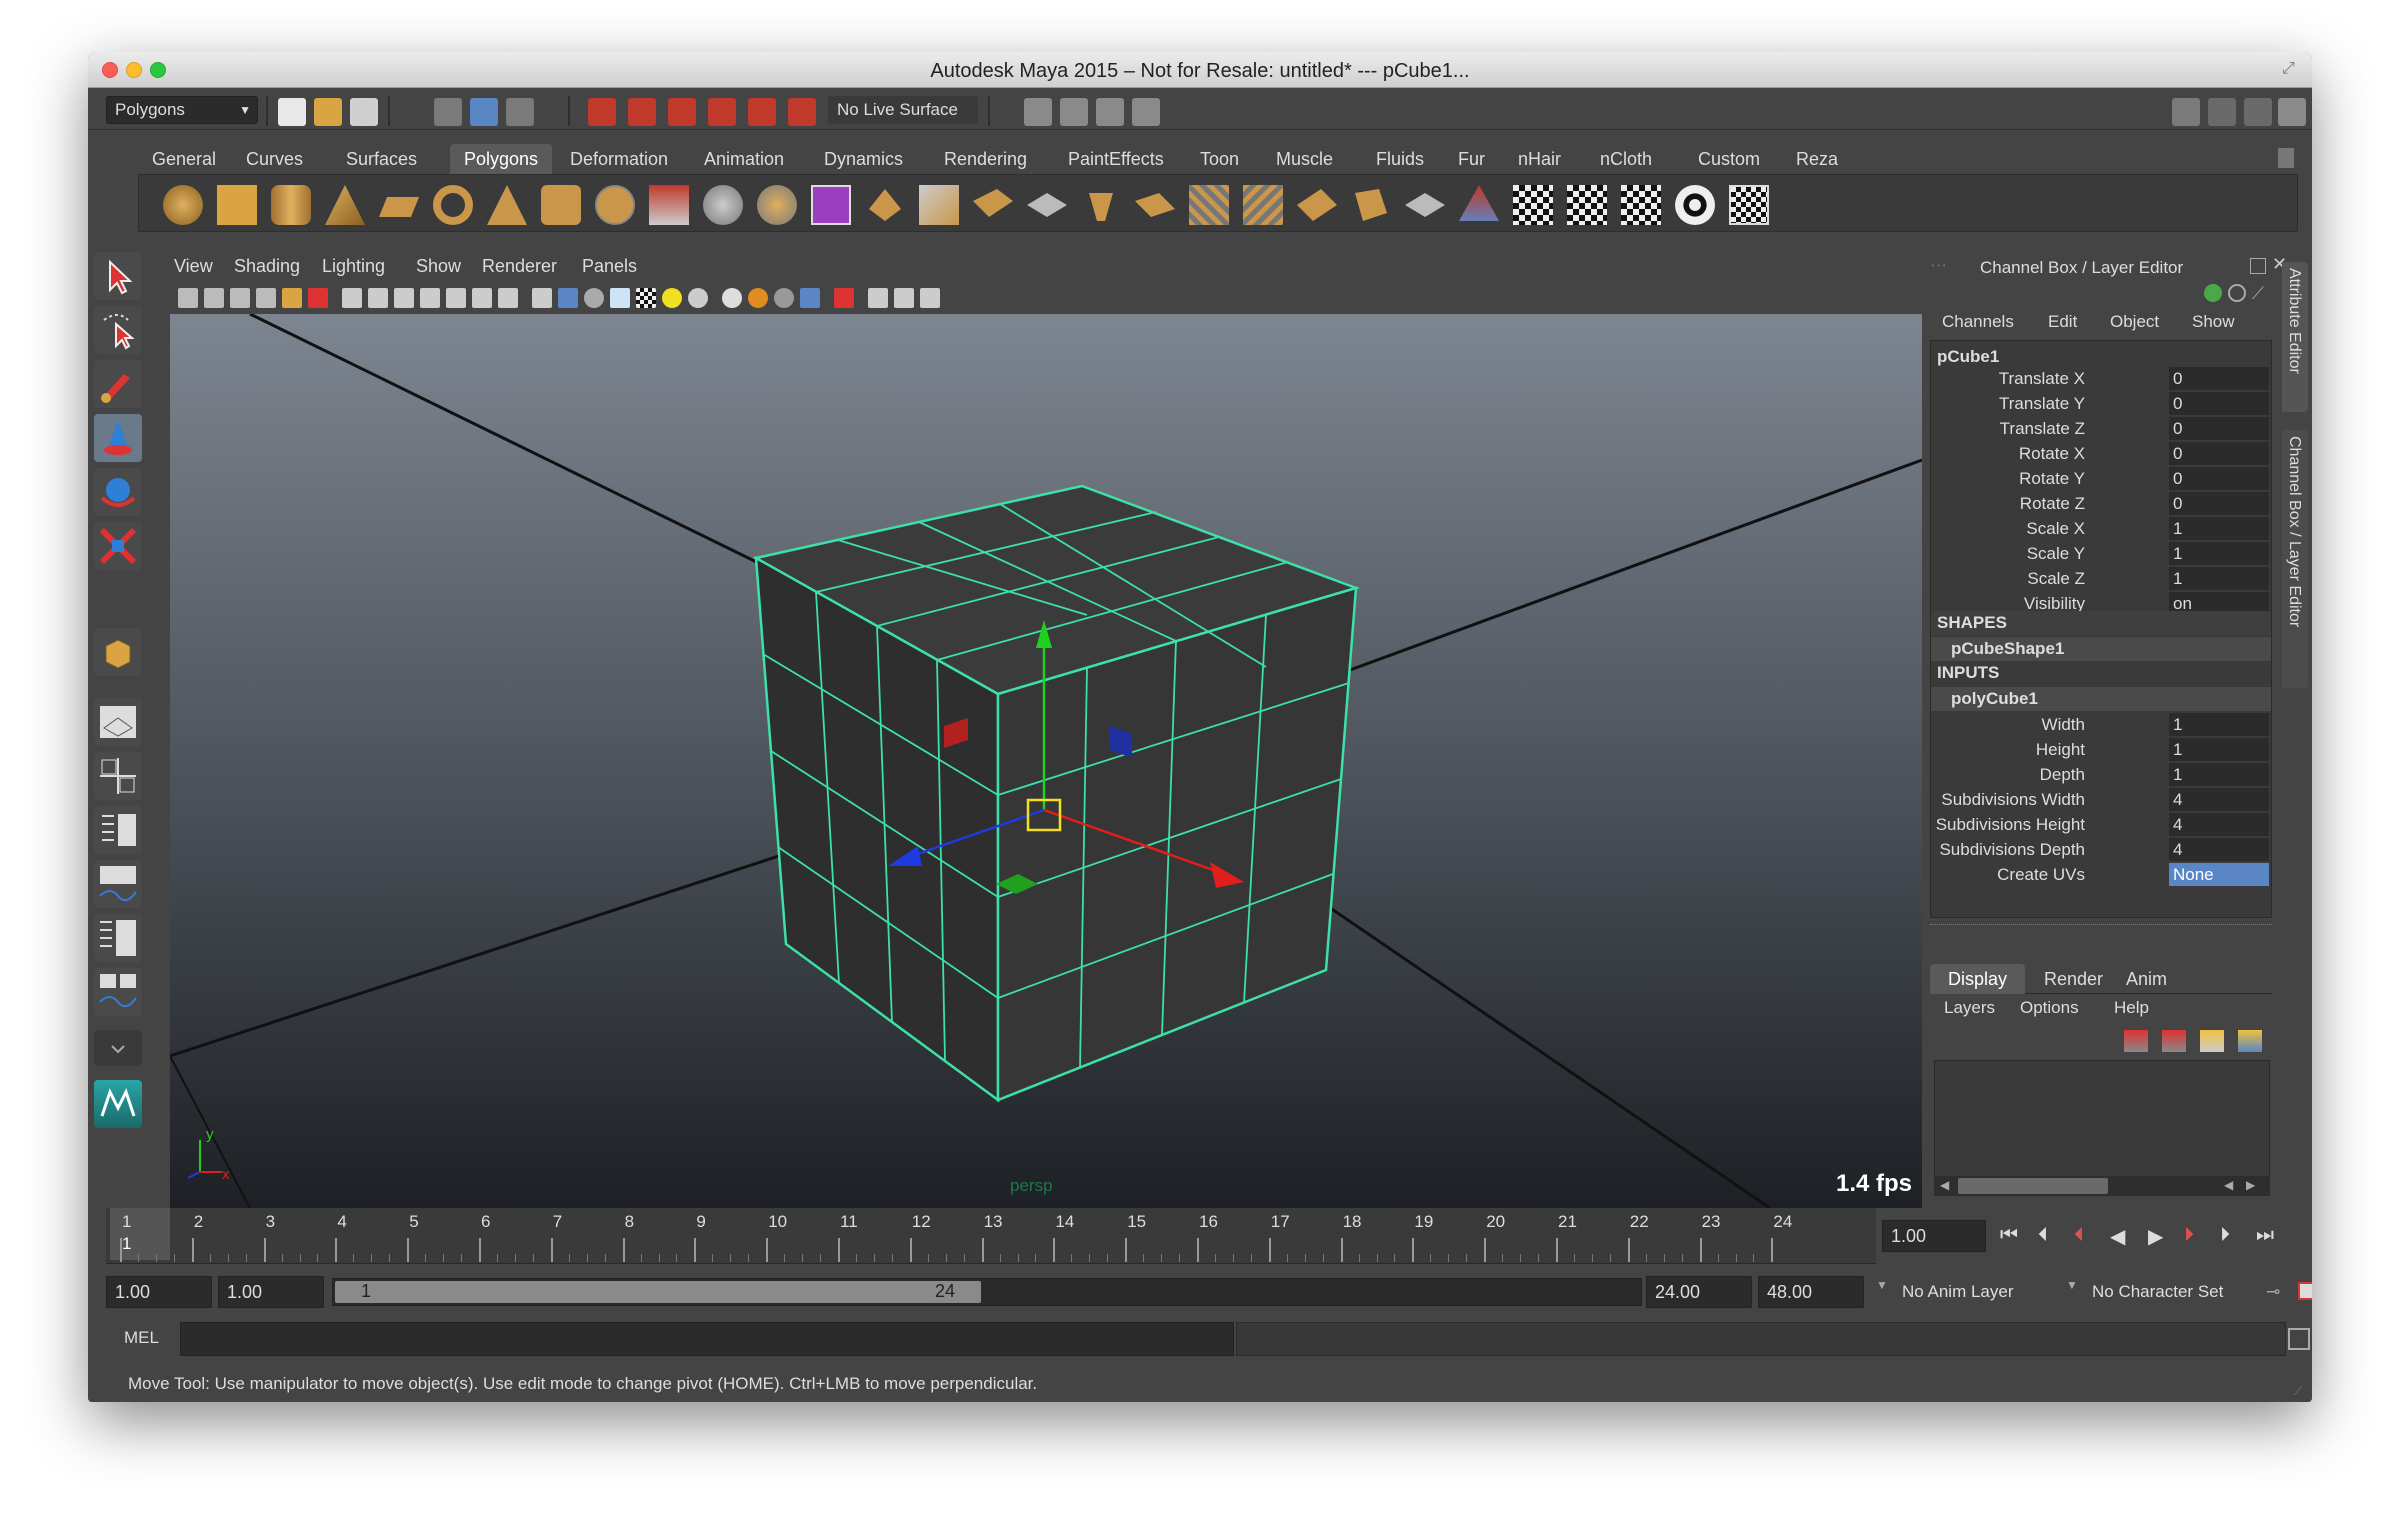 Image resolution: width=2400 pixels, height=1526 pixels. What do you see at coordinates (188, 298) in the screenshot?
I see `select-camera-icon` at bounding box center [188, 298].